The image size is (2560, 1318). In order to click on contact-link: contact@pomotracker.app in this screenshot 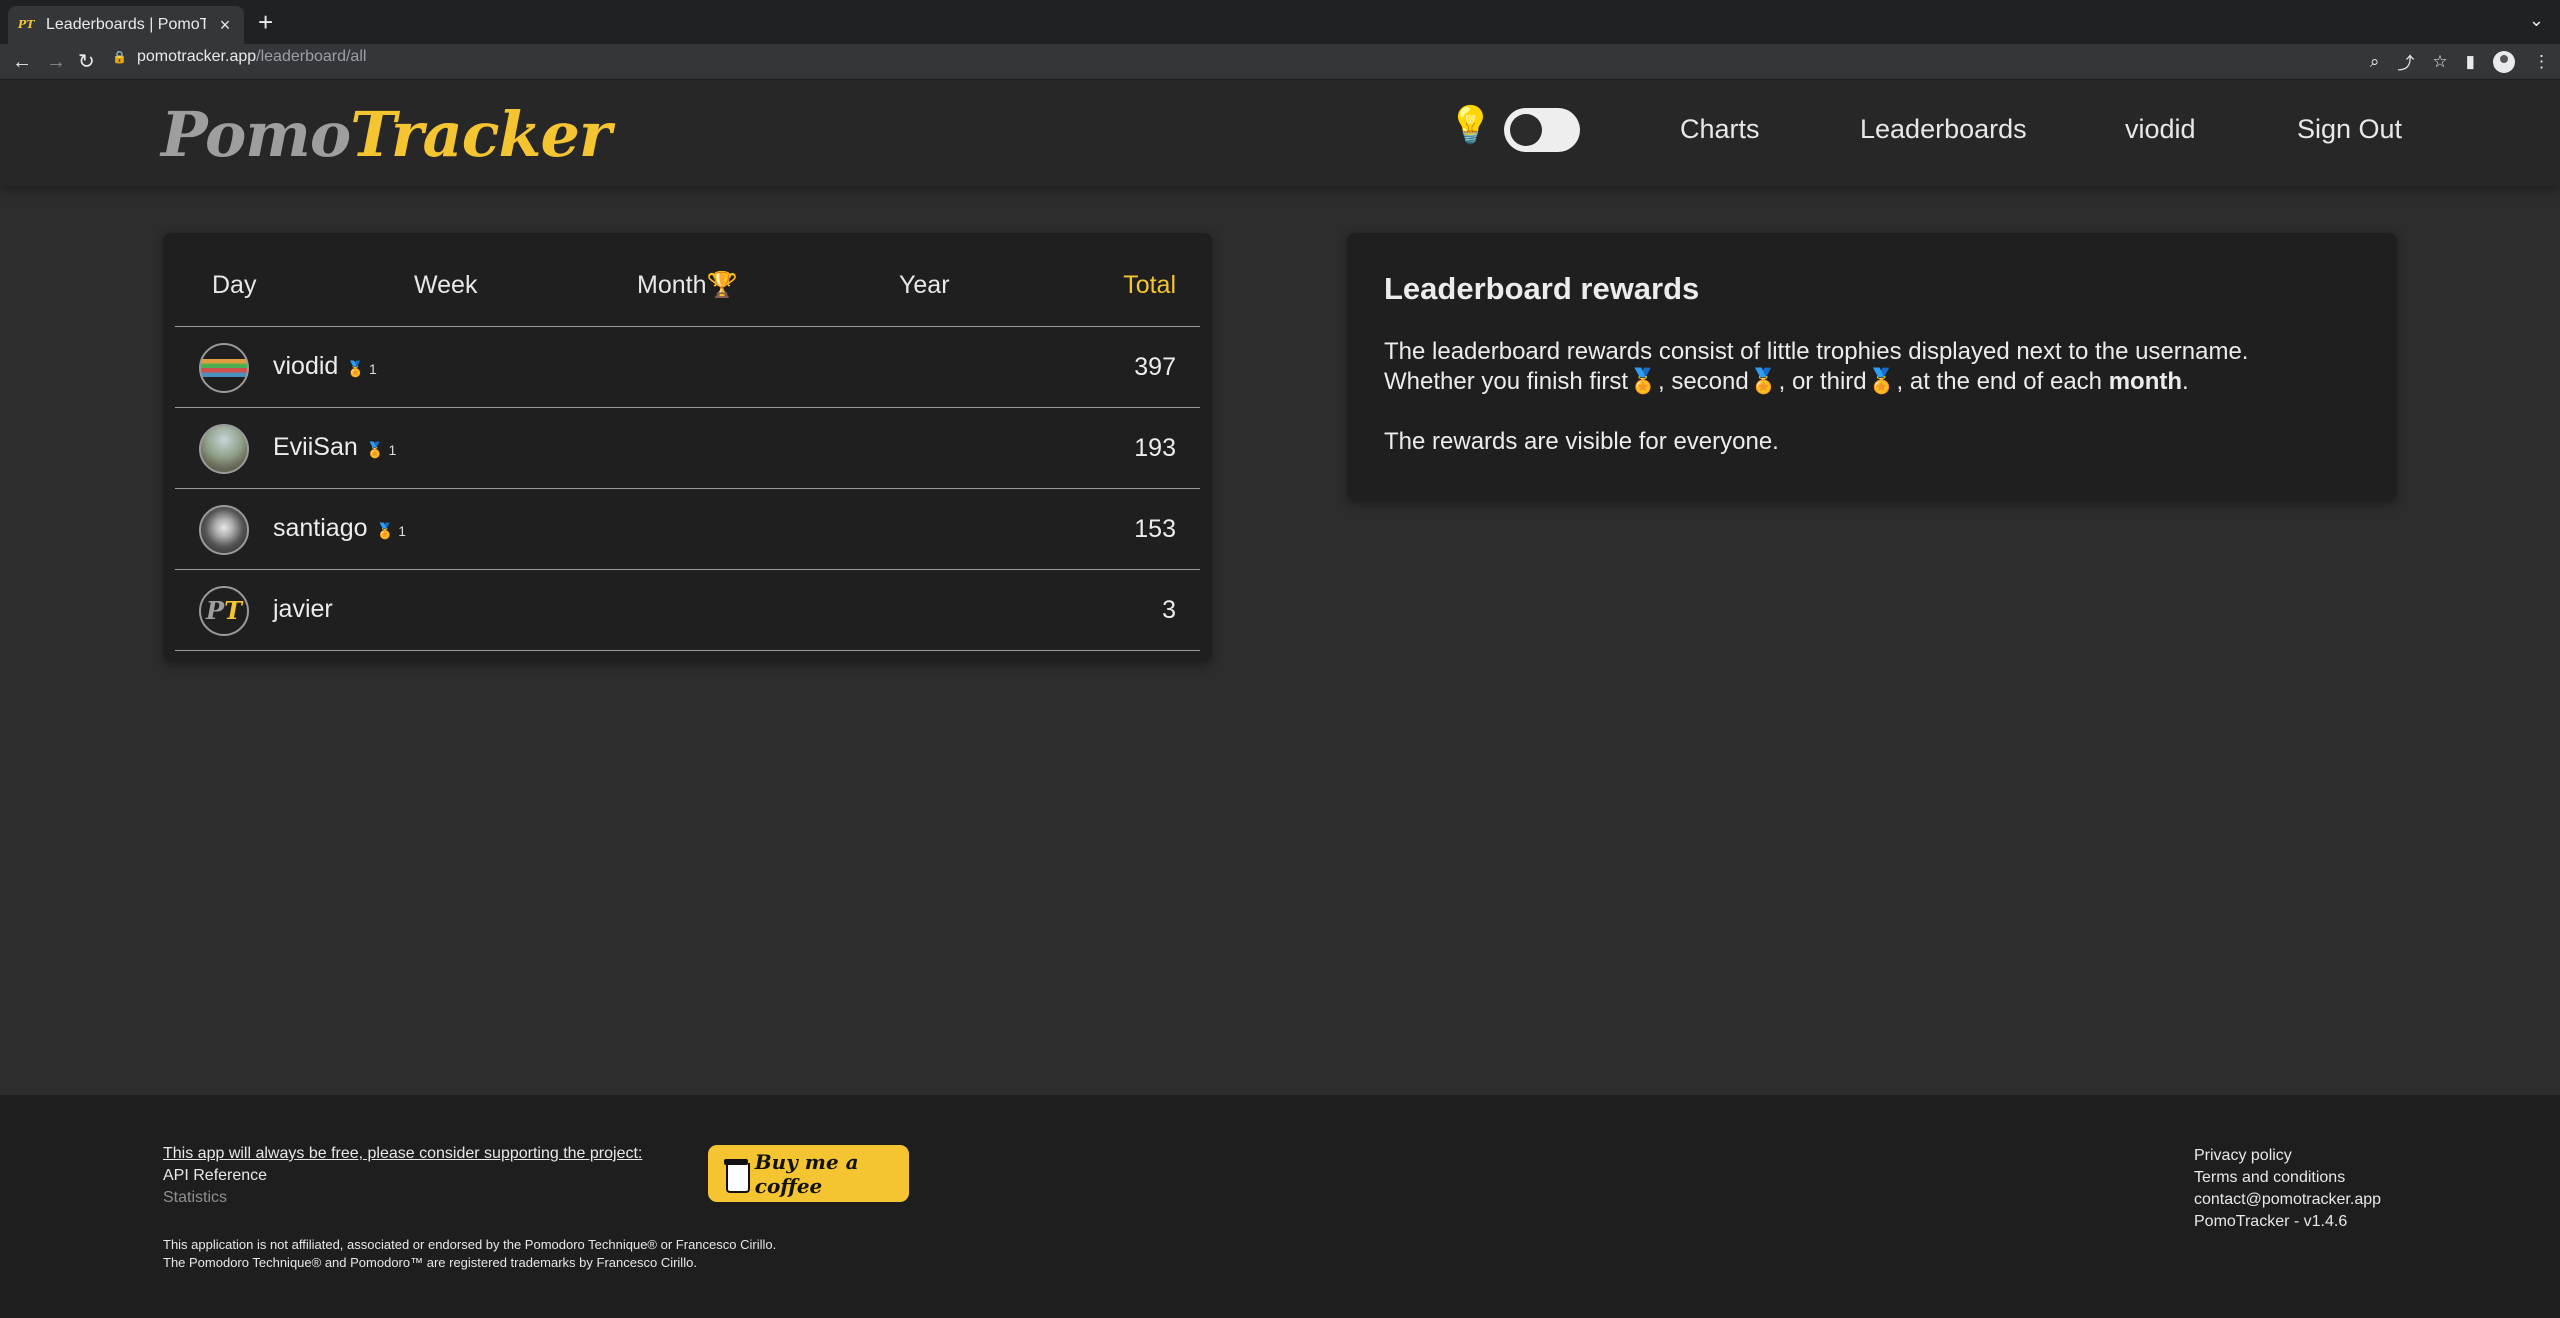, I will do `click(2287, 1200)`.